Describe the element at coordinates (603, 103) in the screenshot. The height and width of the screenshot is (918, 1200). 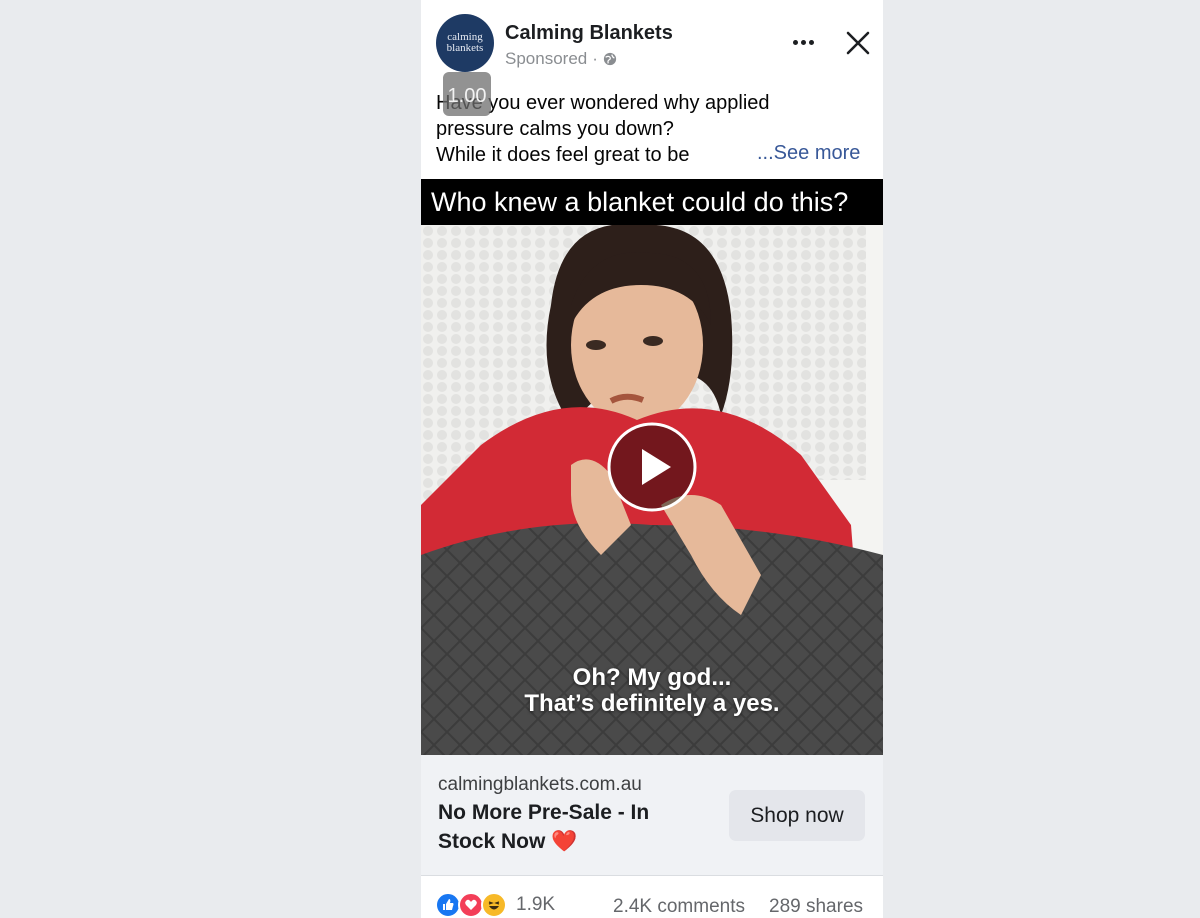
I see `caption-line: Have you ever wondered why applied` at that location.